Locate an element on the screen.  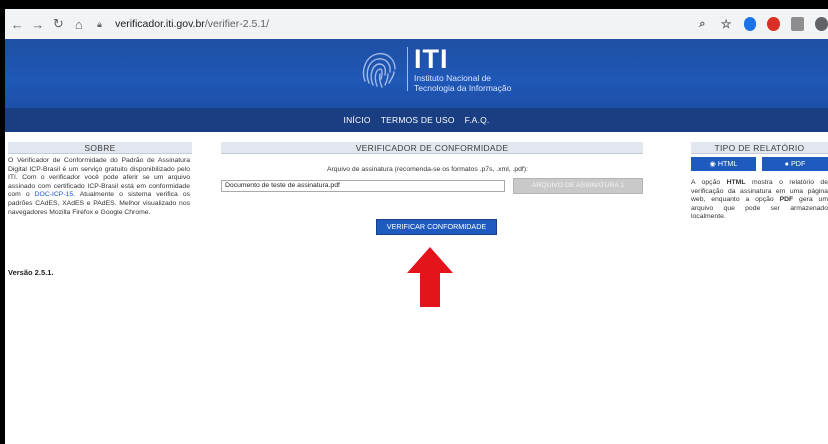
logo-divider is located at coordinates (407, 69).